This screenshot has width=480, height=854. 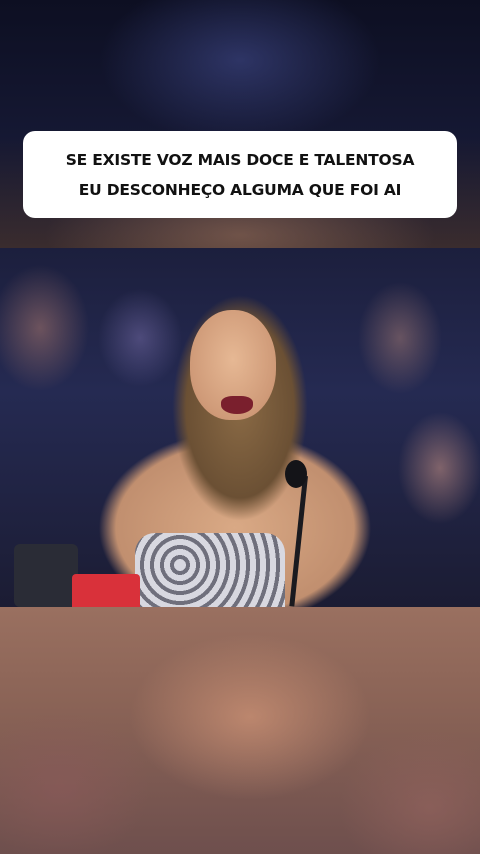 What do you see at coordinates (106, 590) in the screenshot?
I see `red-cup` at bounding box center [106, 590].